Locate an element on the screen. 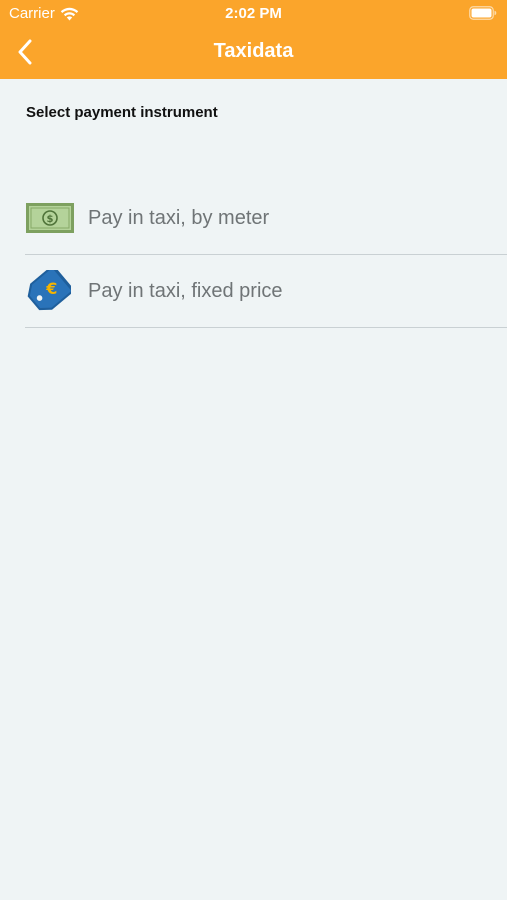  item-icon-wrapper: € is located at coordinates (50, 290).